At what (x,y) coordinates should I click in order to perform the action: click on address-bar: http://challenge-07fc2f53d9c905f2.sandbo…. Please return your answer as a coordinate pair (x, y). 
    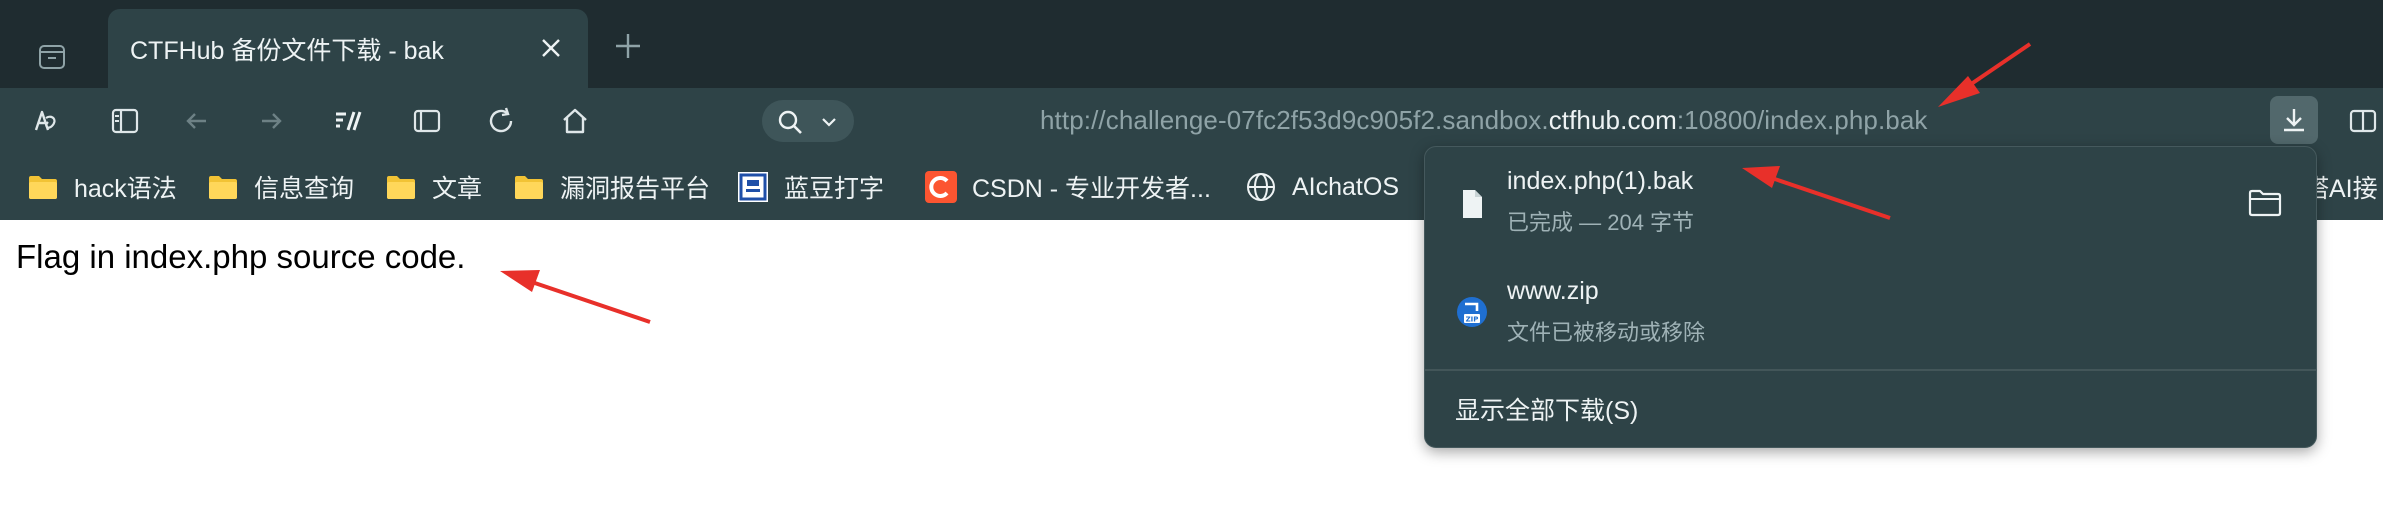
    Looking at the image, I should click on (1484, 120).